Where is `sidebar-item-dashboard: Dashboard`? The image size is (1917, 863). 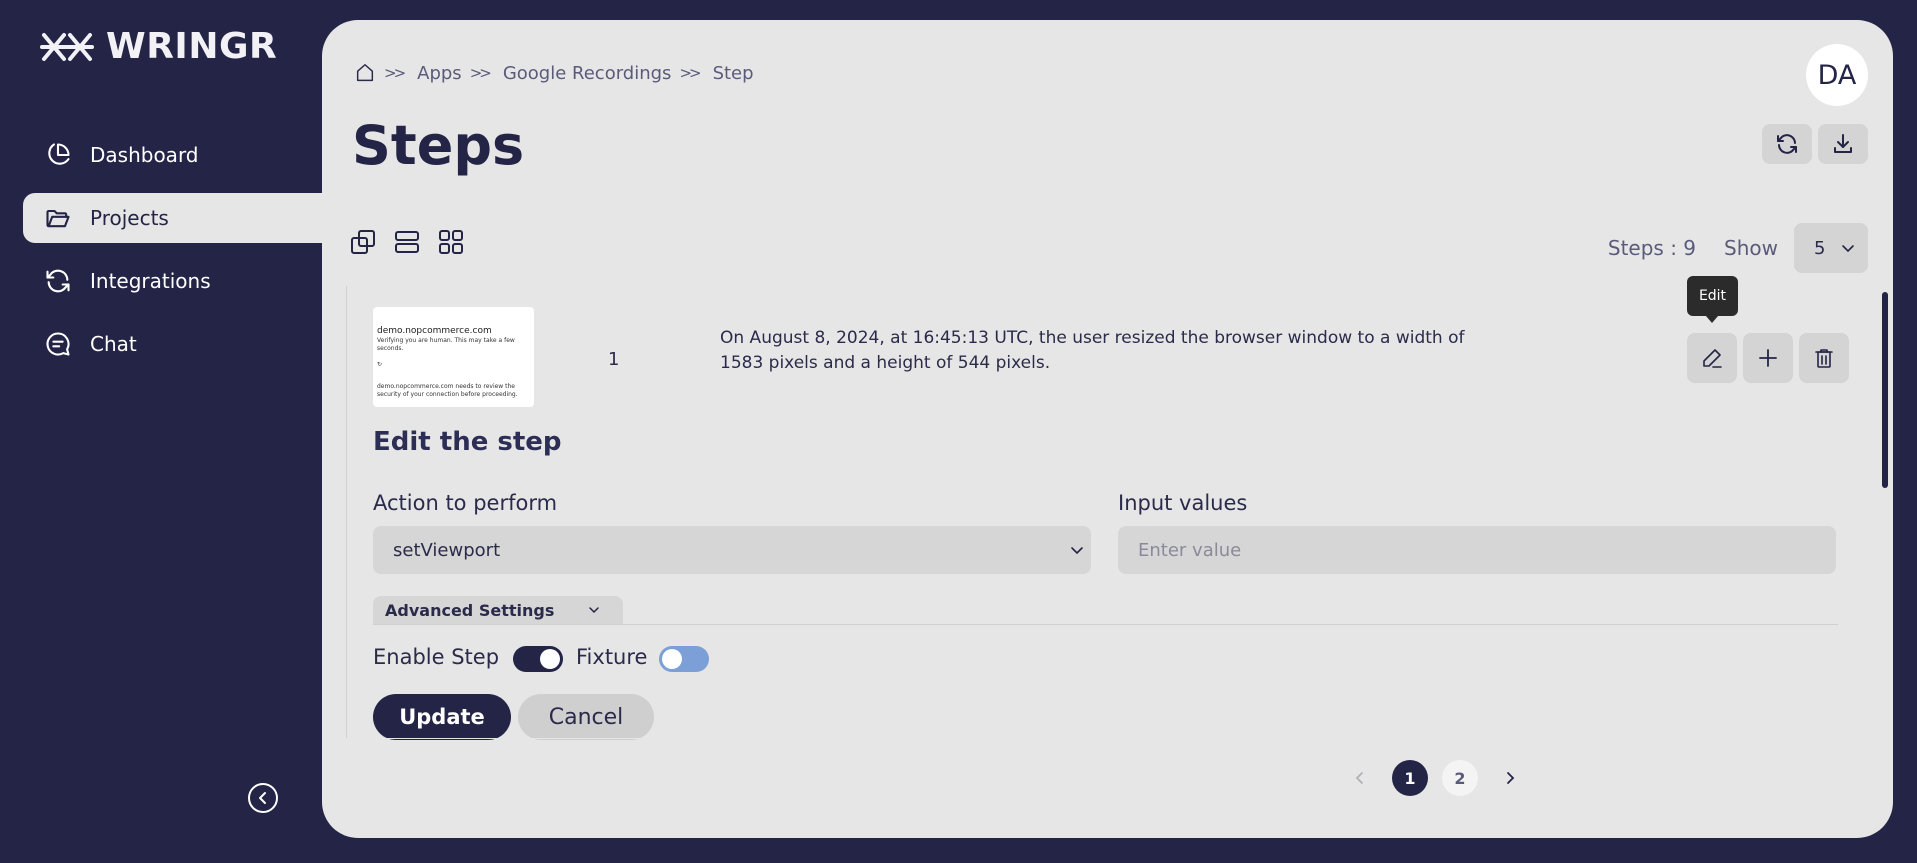 sidebar-item-dashboard: Dashboard is located at coordinates (161, 155).